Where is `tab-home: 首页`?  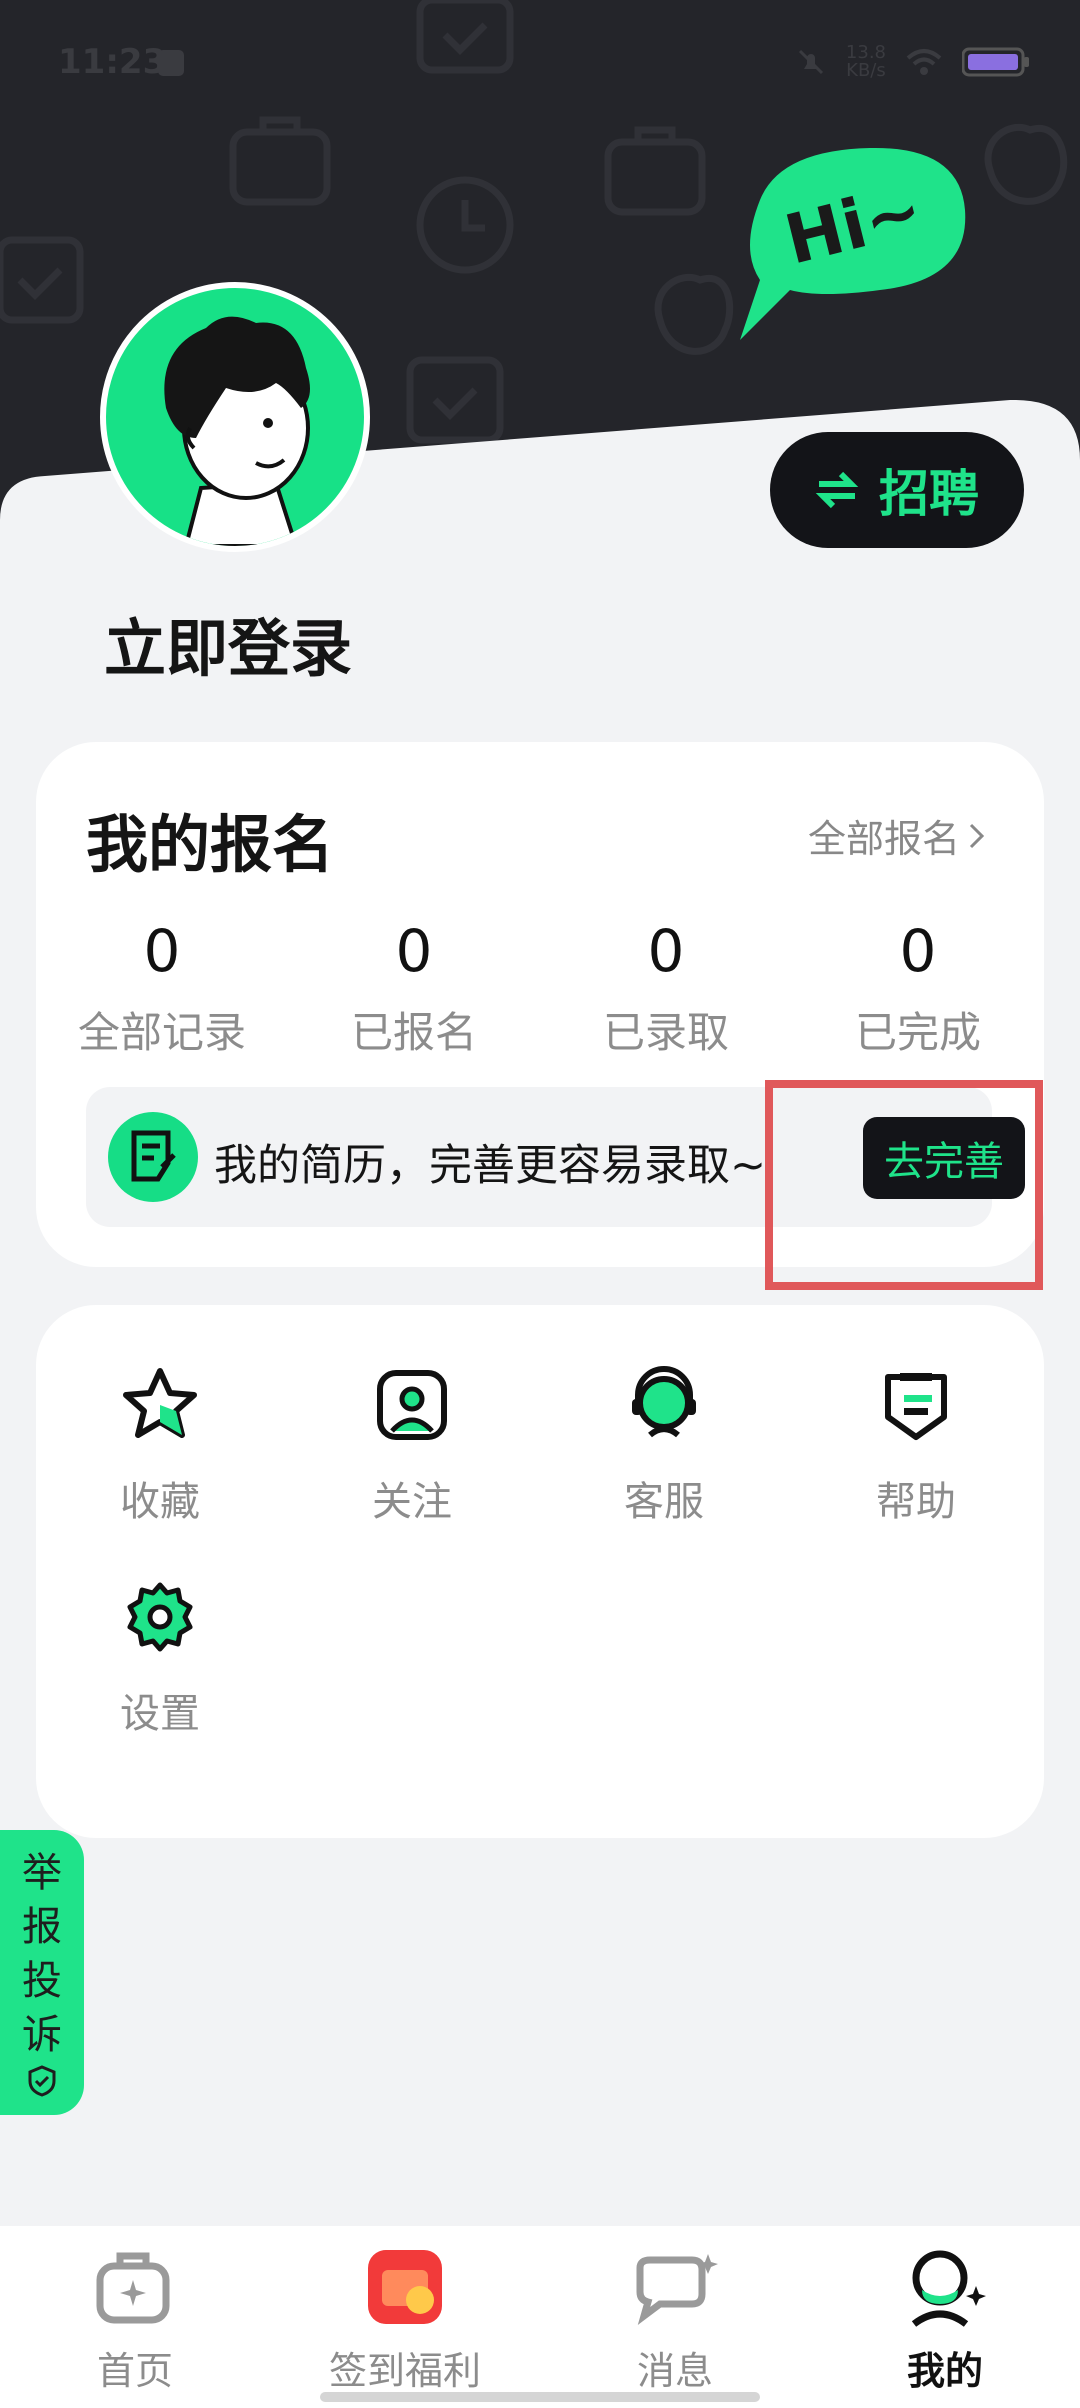 tab-home: 首页 is located at coordinates (135, 2318).